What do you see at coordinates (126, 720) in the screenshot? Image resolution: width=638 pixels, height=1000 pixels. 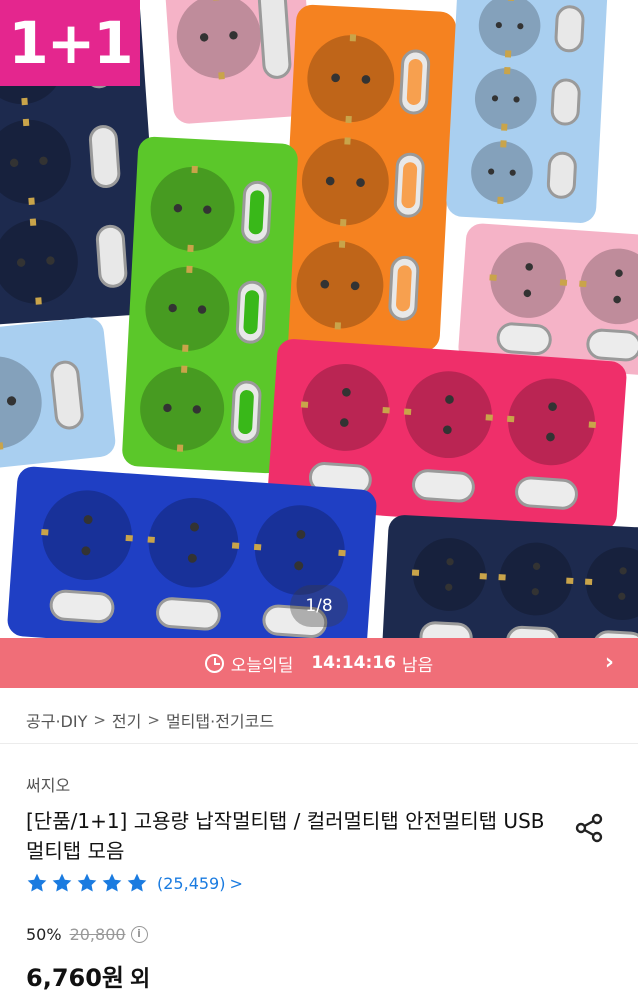 I see `breadcrumb-item-electric: 전기` at bounding box center [126, 720].